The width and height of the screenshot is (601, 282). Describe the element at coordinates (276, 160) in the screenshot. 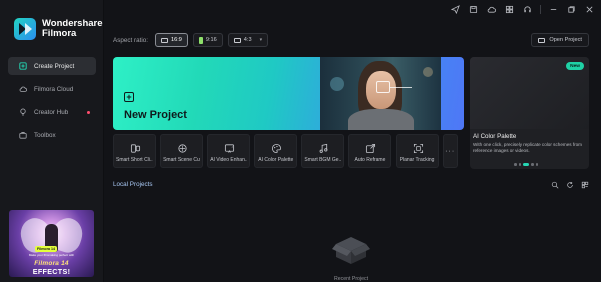

I see `tool-label: AI Color Palette` at that location.